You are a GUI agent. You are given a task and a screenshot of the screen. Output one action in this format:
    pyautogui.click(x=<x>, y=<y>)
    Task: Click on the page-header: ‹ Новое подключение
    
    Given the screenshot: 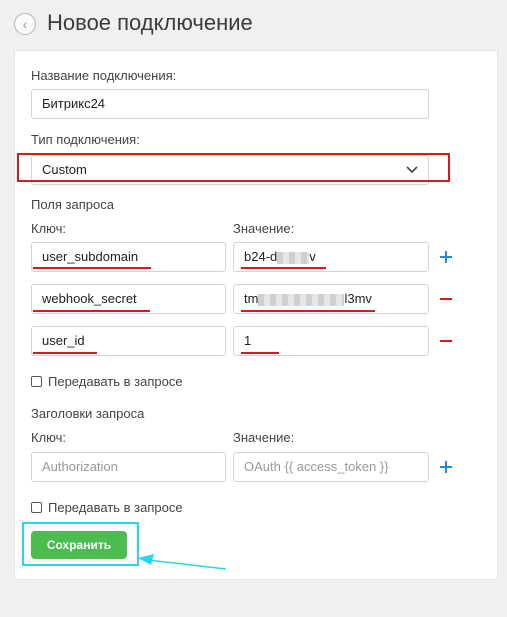 What is the action you would take?
    pyautogui.click(x=253, y=25)
    